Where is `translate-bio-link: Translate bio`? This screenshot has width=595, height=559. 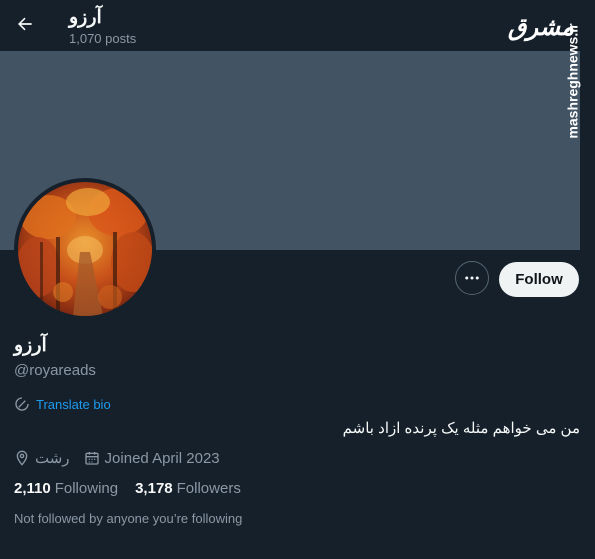
translate-bio-link: Translate bio is located at coordinates (62, 404).